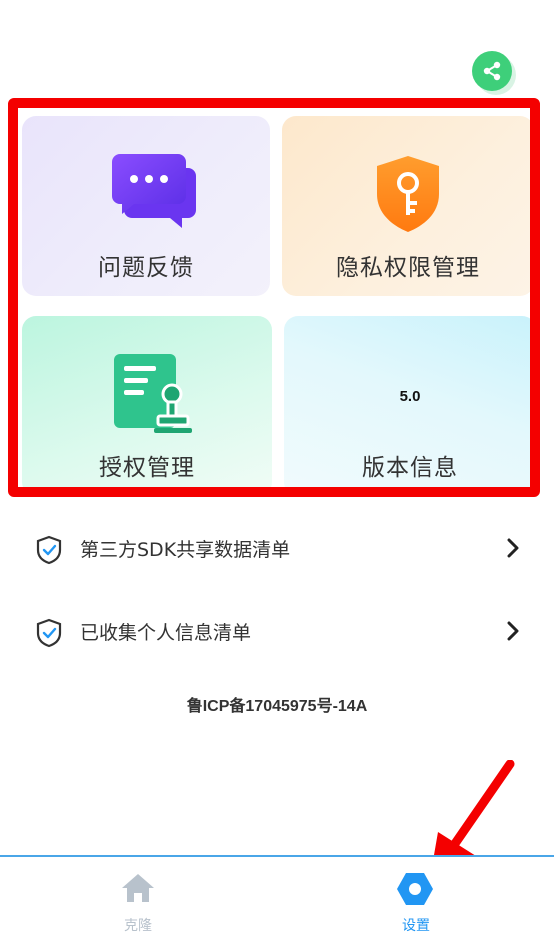 The height and width of the screenshot is (939, 554). Describe the element at coordinates (147, 468) in the screenshot. I see `authorization-label: 授权管理` at that location.